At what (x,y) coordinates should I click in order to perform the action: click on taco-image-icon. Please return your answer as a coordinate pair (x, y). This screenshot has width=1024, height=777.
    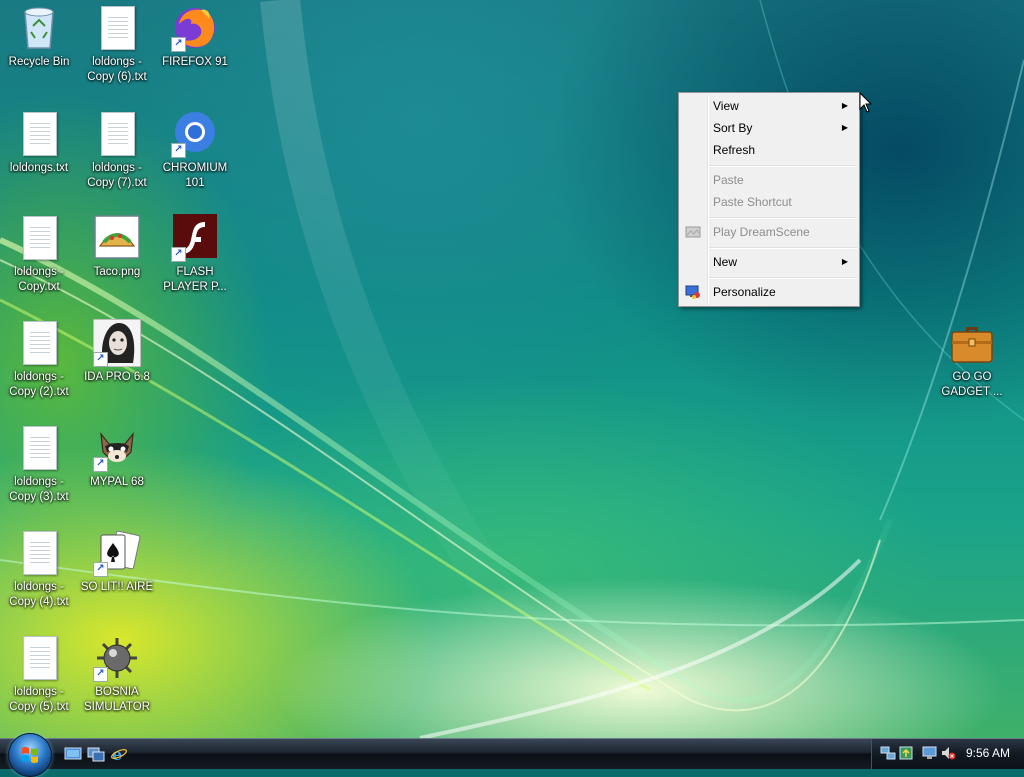
    Looking at the image, I should click on (117, 237).